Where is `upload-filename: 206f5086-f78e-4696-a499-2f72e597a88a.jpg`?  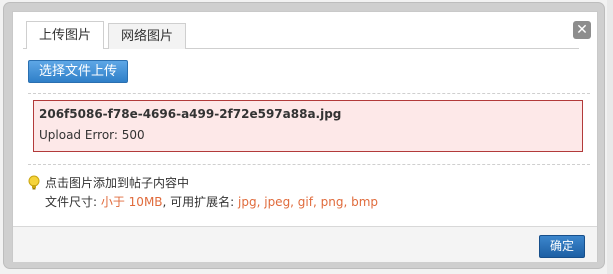 upload-filename: 206f5086-f78e-4696-a499-2f72e597a88a.jpg is located at coordinates (190, 114).